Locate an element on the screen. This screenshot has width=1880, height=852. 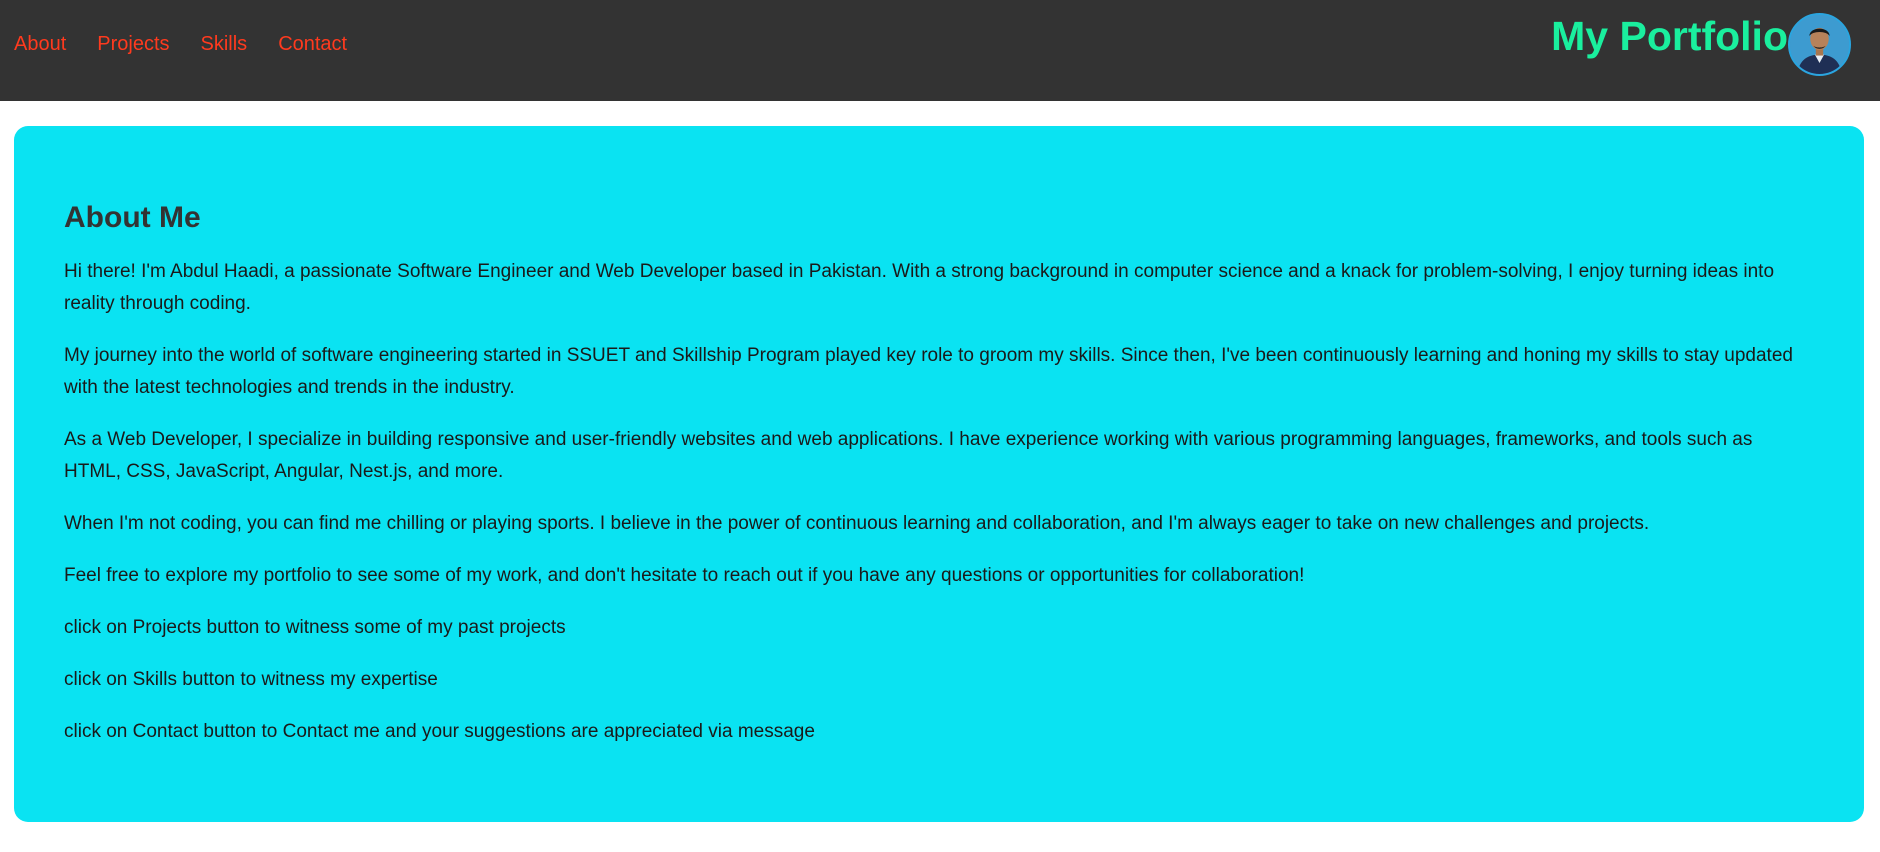
nav-link-projects: Projects is located at coordinates (133, 44).